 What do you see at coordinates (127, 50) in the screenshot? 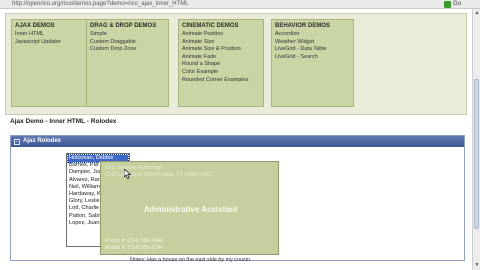
I see `nav-link: Custom Drop Zone` at bounding box center [127, 50].